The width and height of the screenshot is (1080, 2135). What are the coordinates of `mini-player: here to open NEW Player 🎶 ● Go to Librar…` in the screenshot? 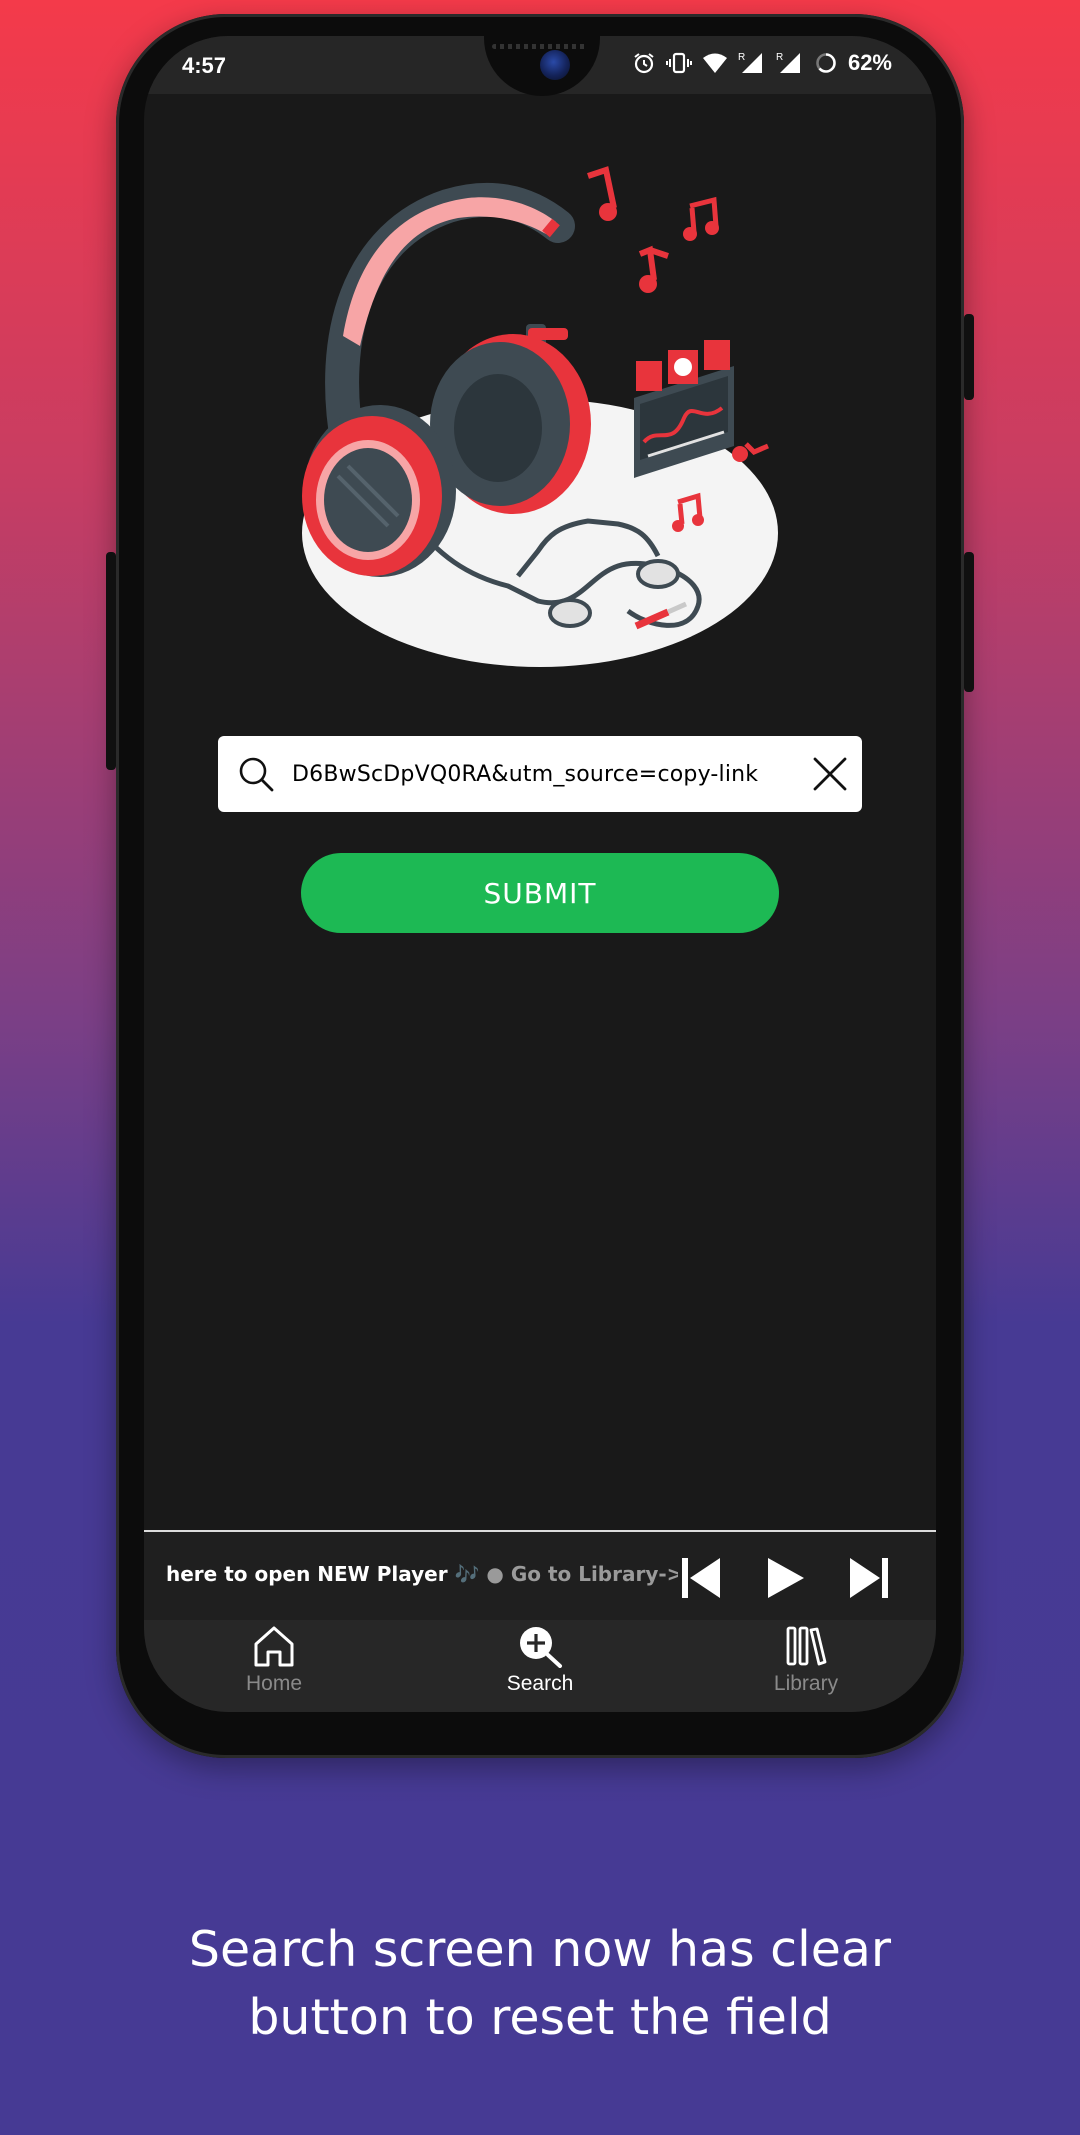 It's located at (540, 1576).